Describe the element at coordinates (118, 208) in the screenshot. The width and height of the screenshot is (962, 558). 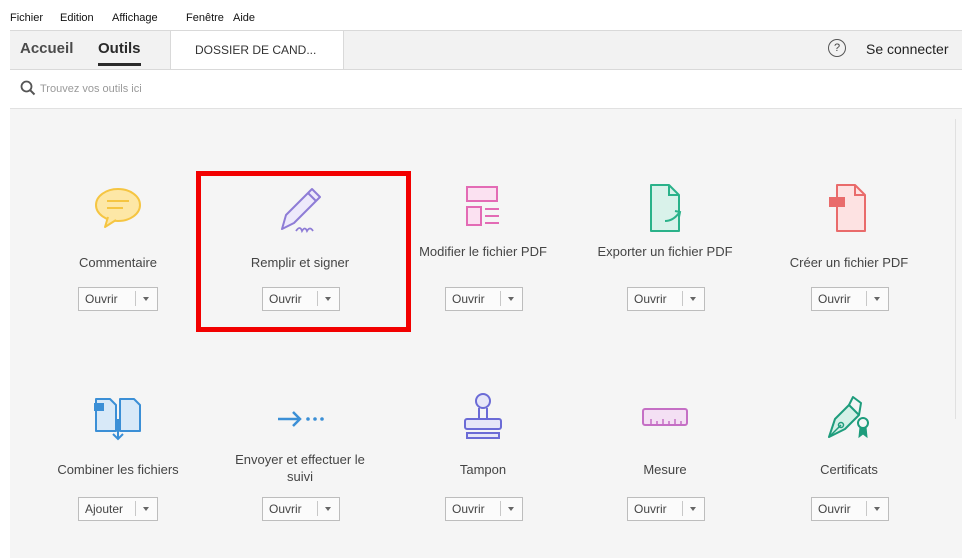
I see `comment-icon` at that location.